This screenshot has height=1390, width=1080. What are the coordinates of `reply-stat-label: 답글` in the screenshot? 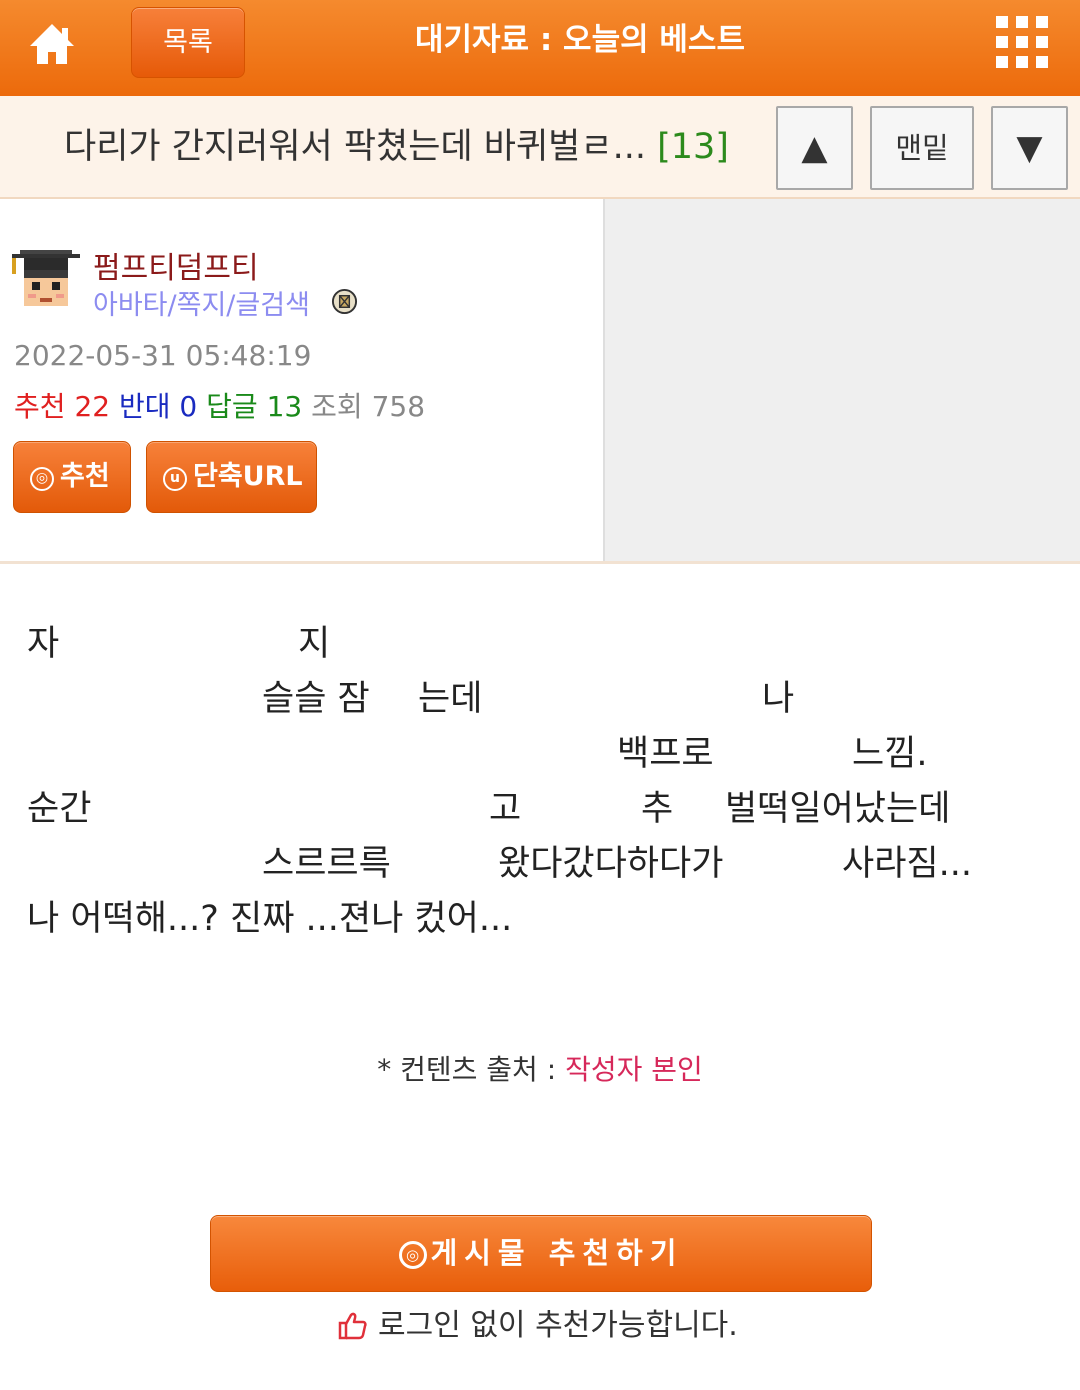 It's located at (232, 406).